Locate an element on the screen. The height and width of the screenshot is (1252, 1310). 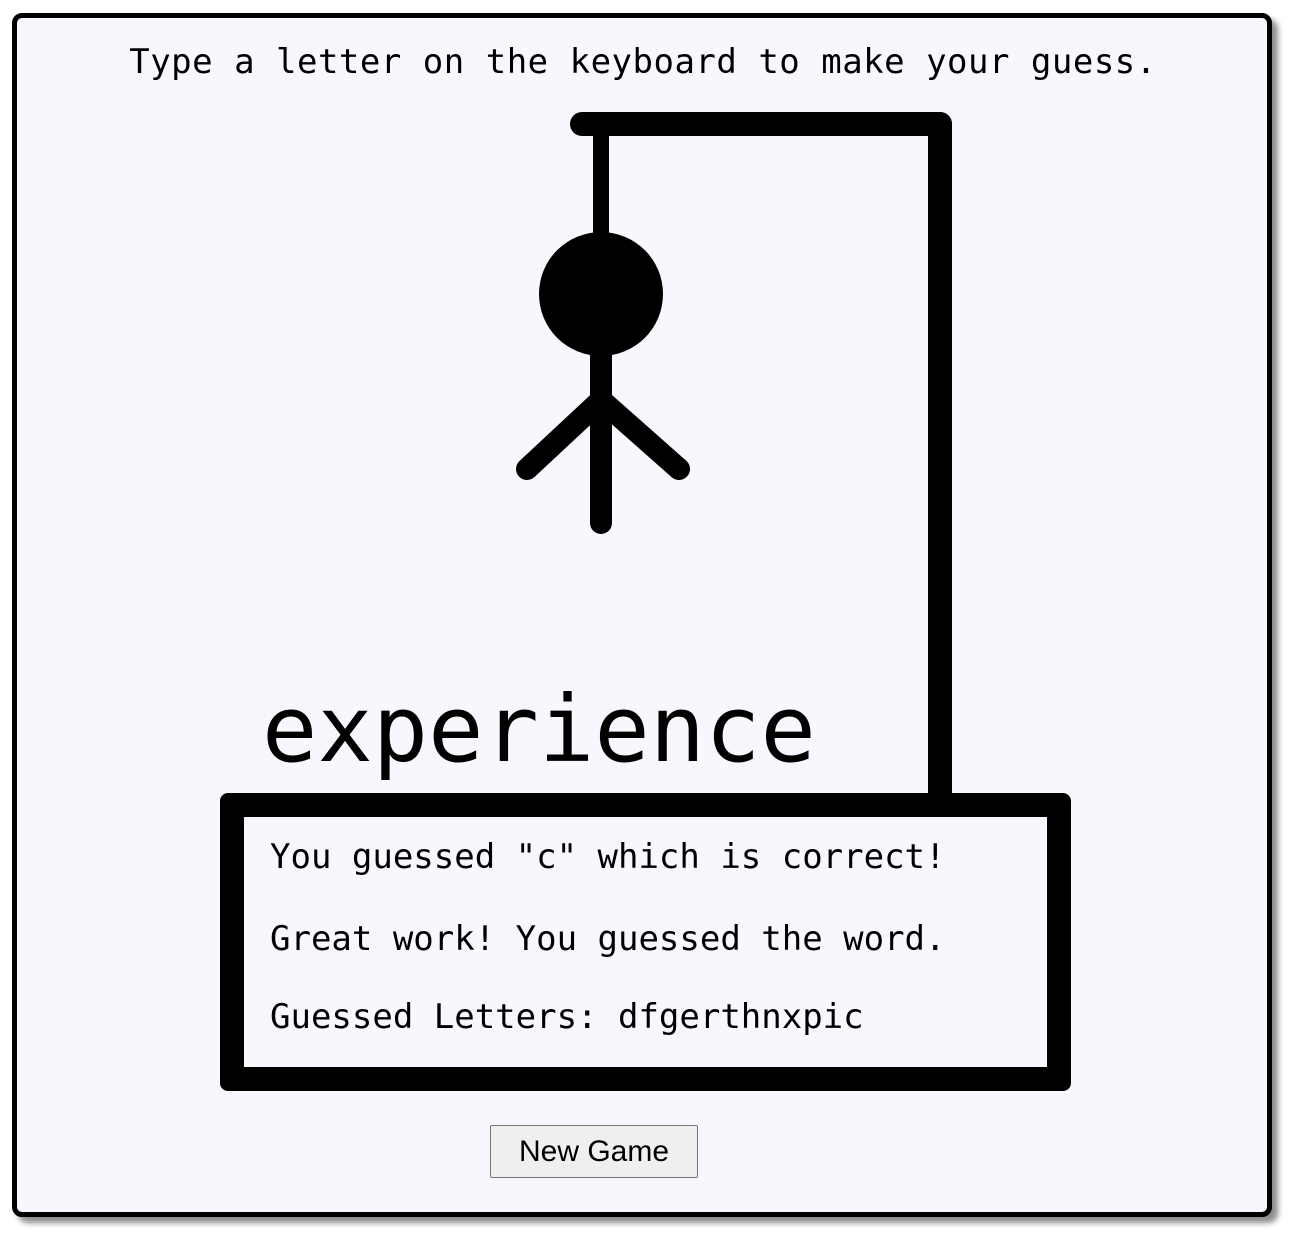
game-status-message: Great work! You guessed the word. is located at coordinates (608, 939).